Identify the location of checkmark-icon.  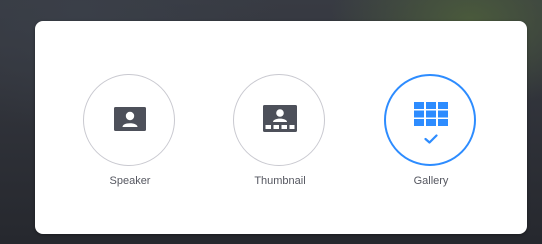
(431, 139).